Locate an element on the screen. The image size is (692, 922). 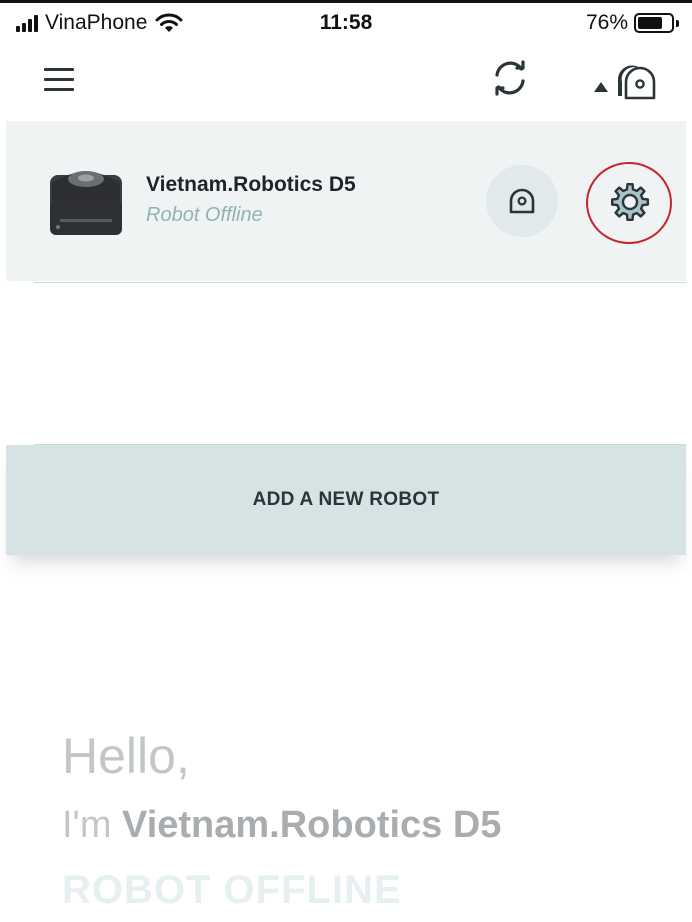
battery-info: 76% is located at coordinates (632, 23).